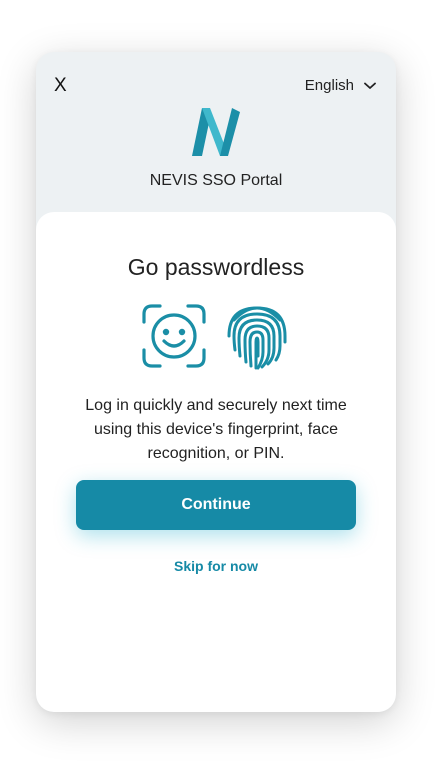 This screenshot has width=436, height=779. Describe the element at coordinates (257, 338) in the screenshot. I see `fingerprint-icon` at that location.